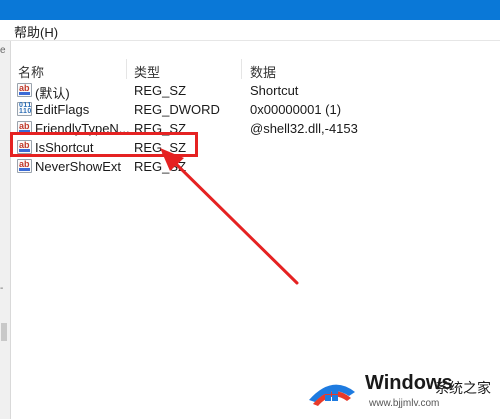 The width and height of the screenshot is (500, 419). Describe the element at coordinates (24, 109) in the screenshot. I see `binary-value-icon: 011 110` at that location.